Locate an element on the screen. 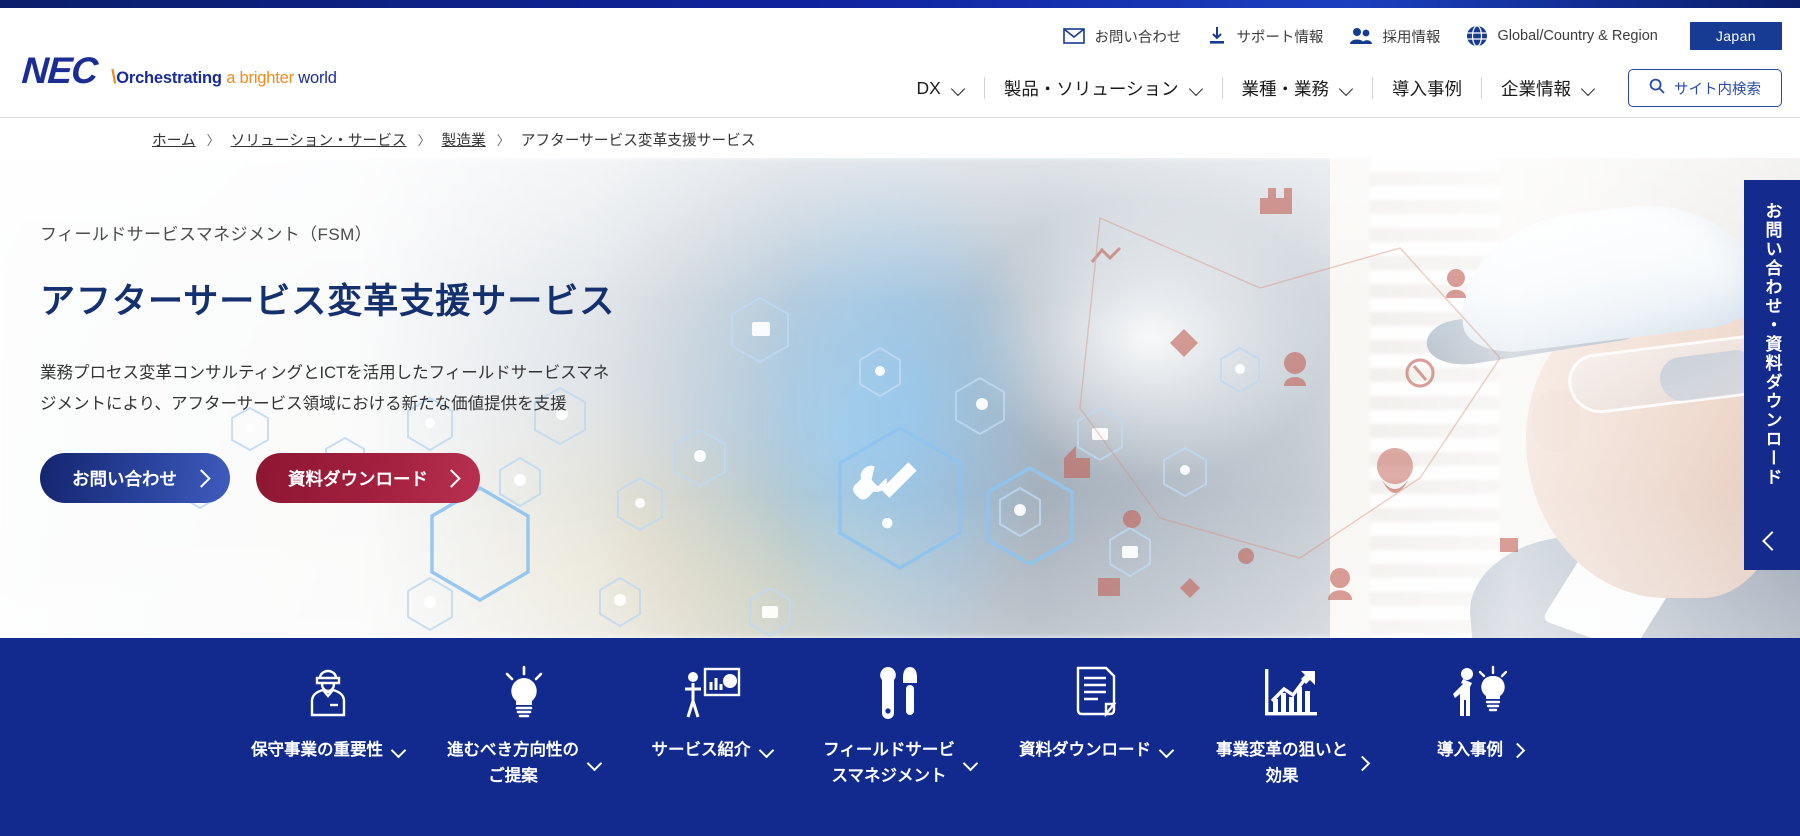 The width and height of the screenshot is (1800, 836). section-nav-item-transformation: 事業変革の狙いと 効果 is located at coordinates (1292, 725).